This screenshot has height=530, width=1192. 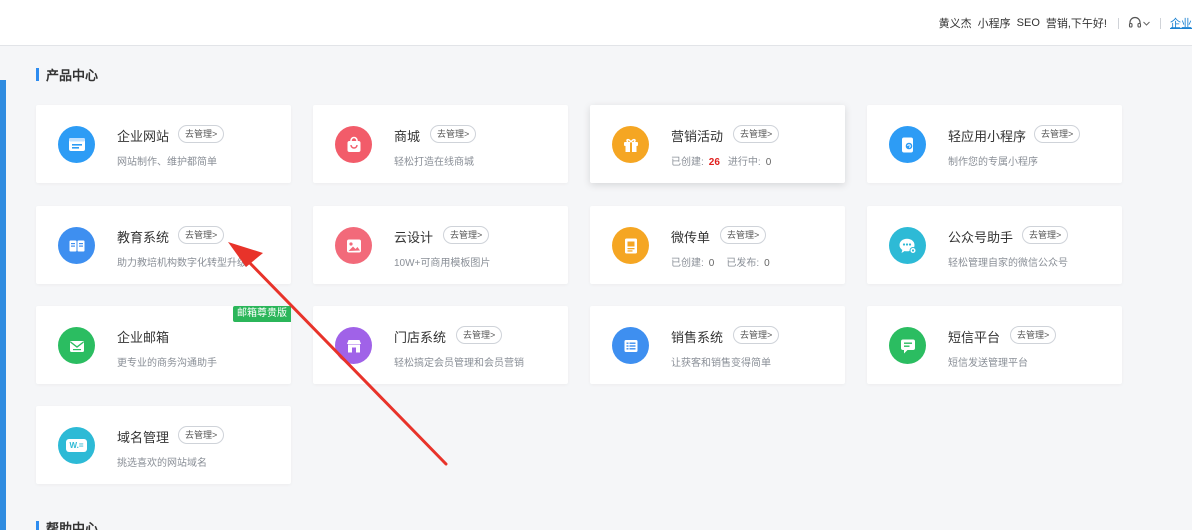 I want to click on mail-icon, so click(x=76, y=345).